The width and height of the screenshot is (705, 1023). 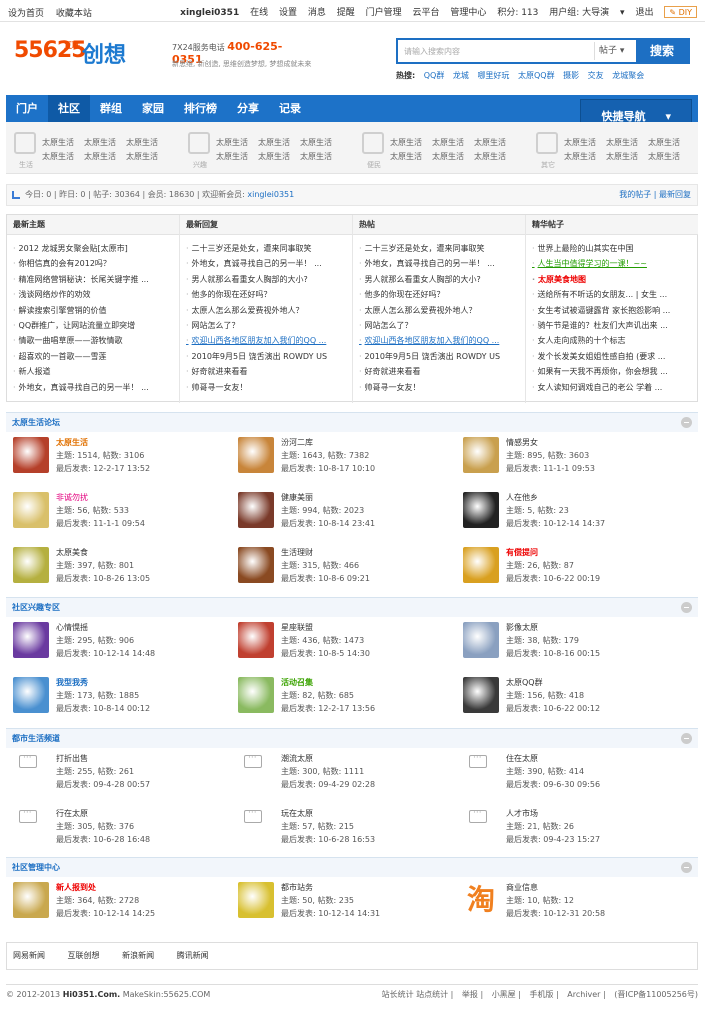 What do you see at coordinates (461, 75) in the screenshot?
I see `hot-item: 龙城` at bounding box center [461, 75].